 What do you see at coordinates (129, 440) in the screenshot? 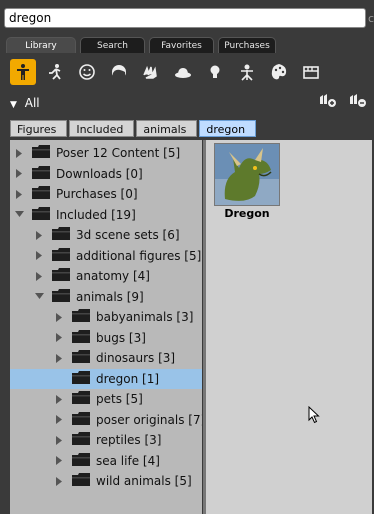
I see `tree-item-label: reptiles [3]` at bounding box center [129, 440].